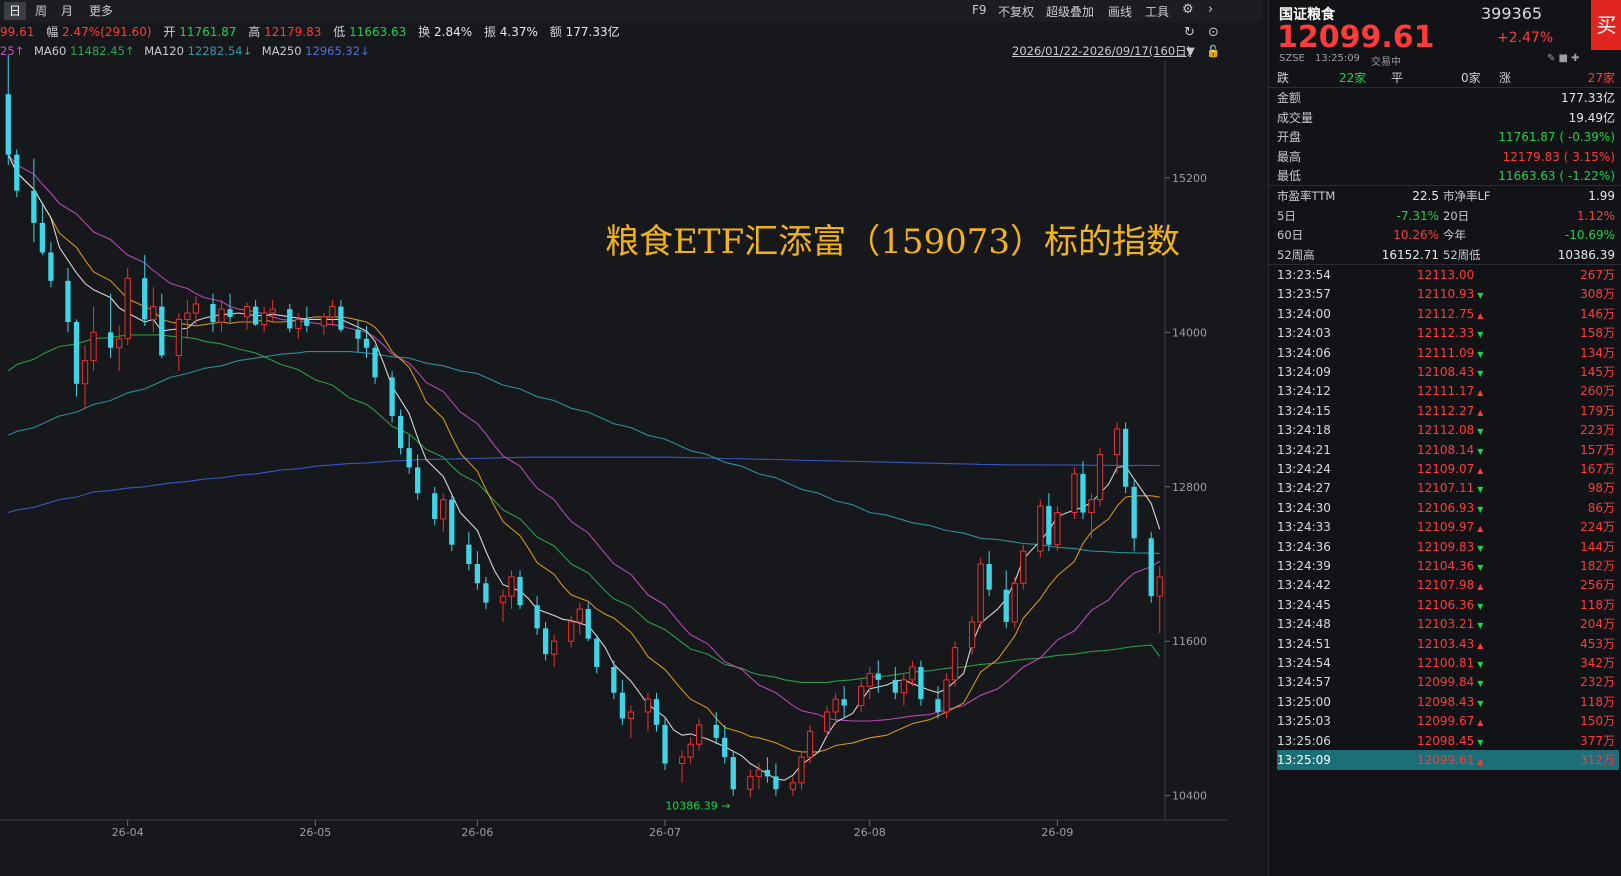 Image resolution: width=1621 pixels, height=876 pixels. Describe the element at coordinates (1353, 78) in the screenshot. I see `breadth-down-count: 22家` at that location.